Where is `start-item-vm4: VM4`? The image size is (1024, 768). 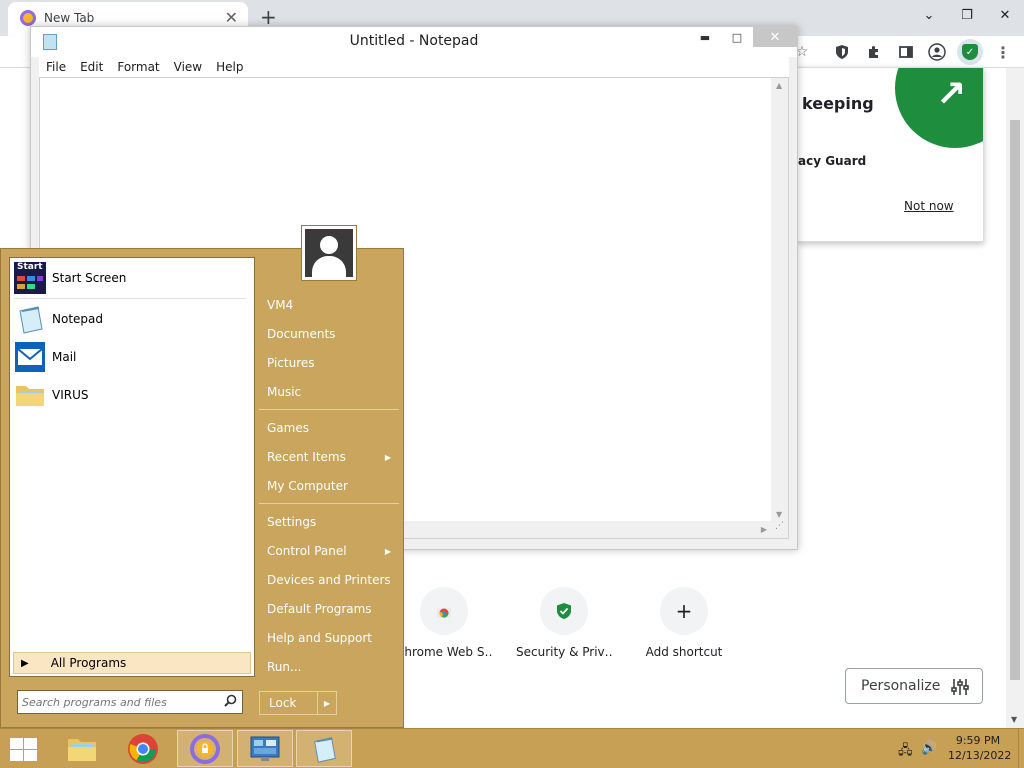 start-item-vm4: VM4 is located at coordinates (329, 305).